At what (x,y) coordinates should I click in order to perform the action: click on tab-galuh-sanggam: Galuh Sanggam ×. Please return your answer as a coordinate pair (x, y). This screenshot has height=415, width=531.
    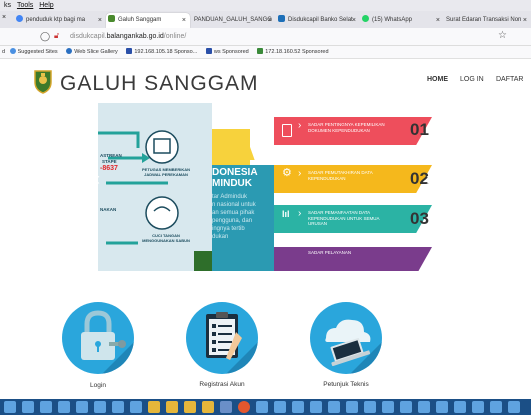
    Looking at the image, I should click on (148, 20).